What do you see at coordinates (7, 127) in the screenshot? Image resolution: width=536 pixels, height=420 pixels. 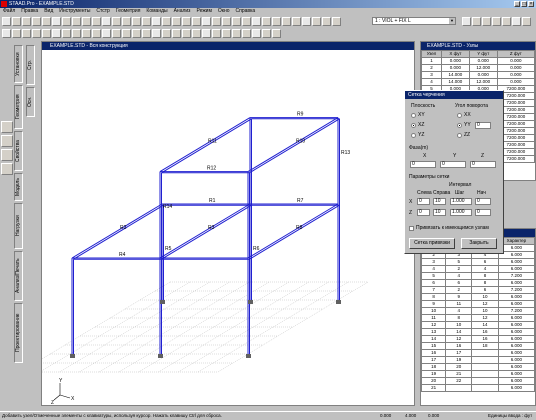 I see `view-3d-icon` at bounding box center [7, 127].